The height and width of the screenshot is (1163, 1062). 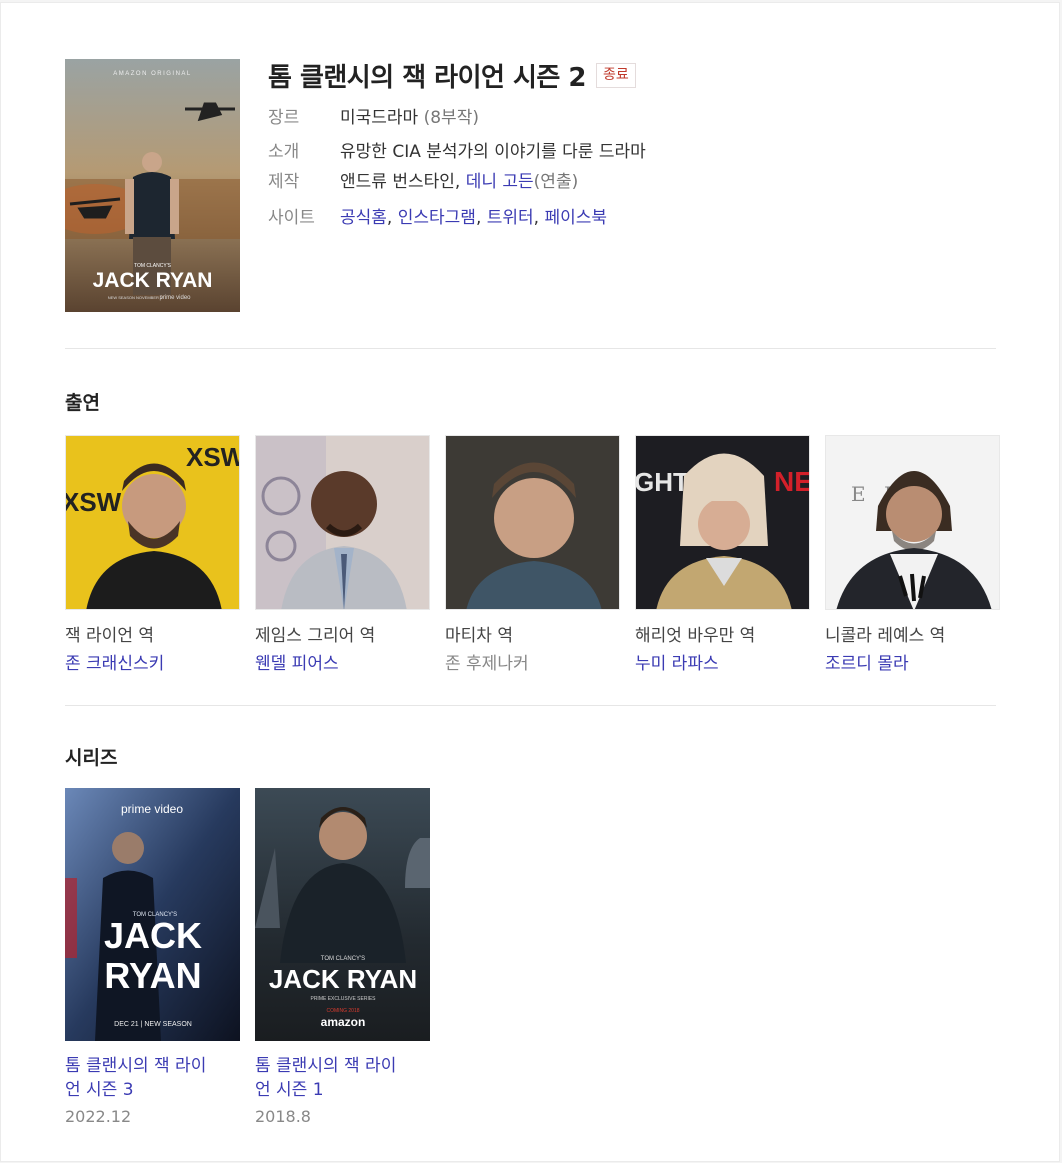 I want to click on svg-text: TOM CLANCY'S, so click(x=343, y=959).